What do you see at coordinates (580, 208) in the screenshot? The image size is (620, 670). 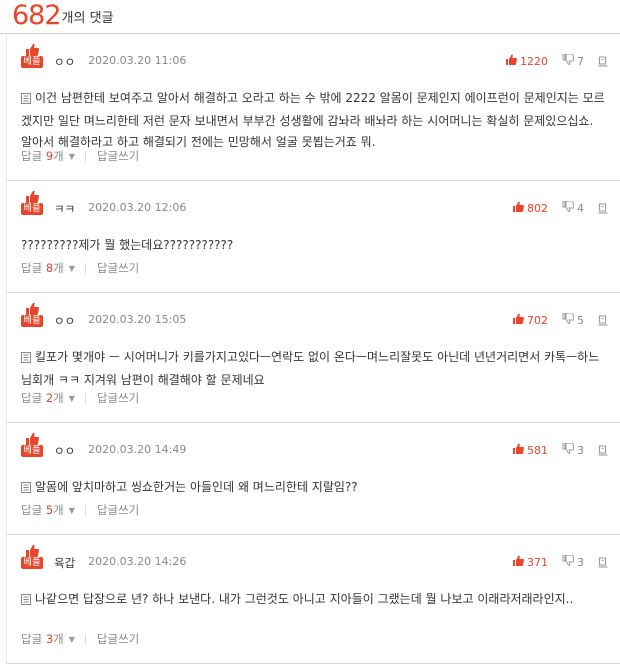 I see `downvote-count: 4` at bounding box center [580, 208].